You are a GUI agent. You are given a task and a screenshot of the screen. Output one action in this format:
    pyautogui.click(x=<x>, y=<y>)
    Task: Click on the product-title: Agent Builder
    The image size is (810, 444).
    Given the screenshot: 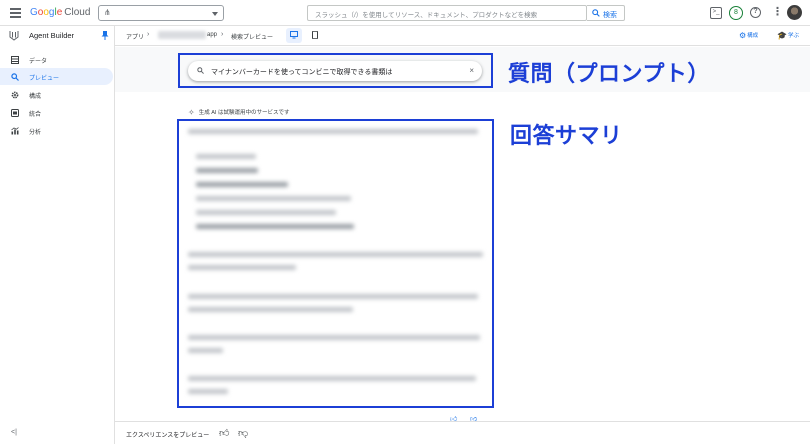 What is the action you would take?
    pyautogui.click(x=52, y=35)
    